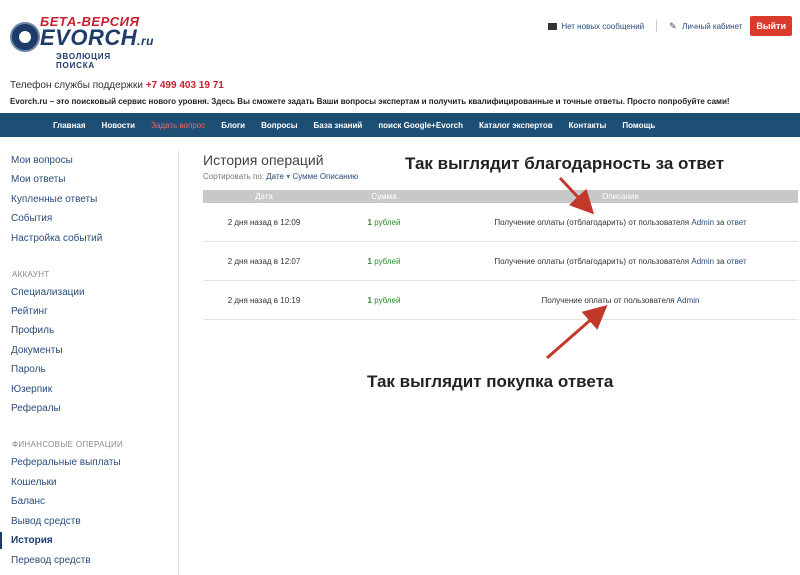 This screenshot has height=575, width=800. What do you see at coordinates (28, 369) in the screenshot?
I see `sidebar-item-password: Пароль` at bounding box center [28, 369].